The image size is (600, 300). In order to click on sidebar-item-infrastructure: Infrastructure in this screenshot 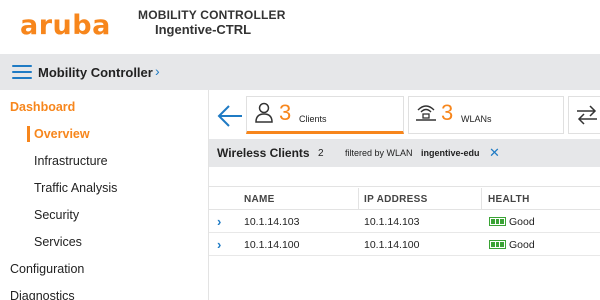, I will do `click(71, 161)`.